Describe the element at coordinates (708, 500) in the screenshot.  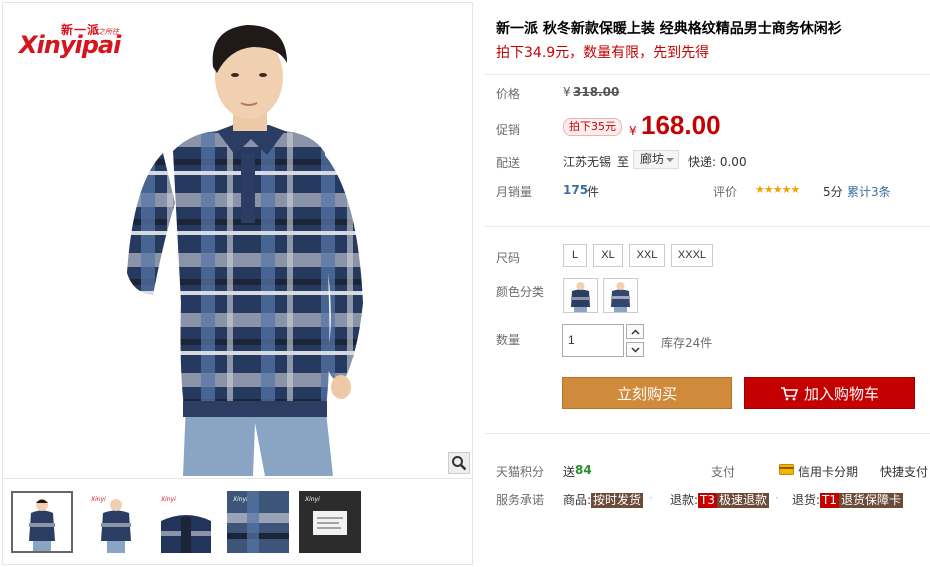
I see `service-refund-code: T3` at that location.